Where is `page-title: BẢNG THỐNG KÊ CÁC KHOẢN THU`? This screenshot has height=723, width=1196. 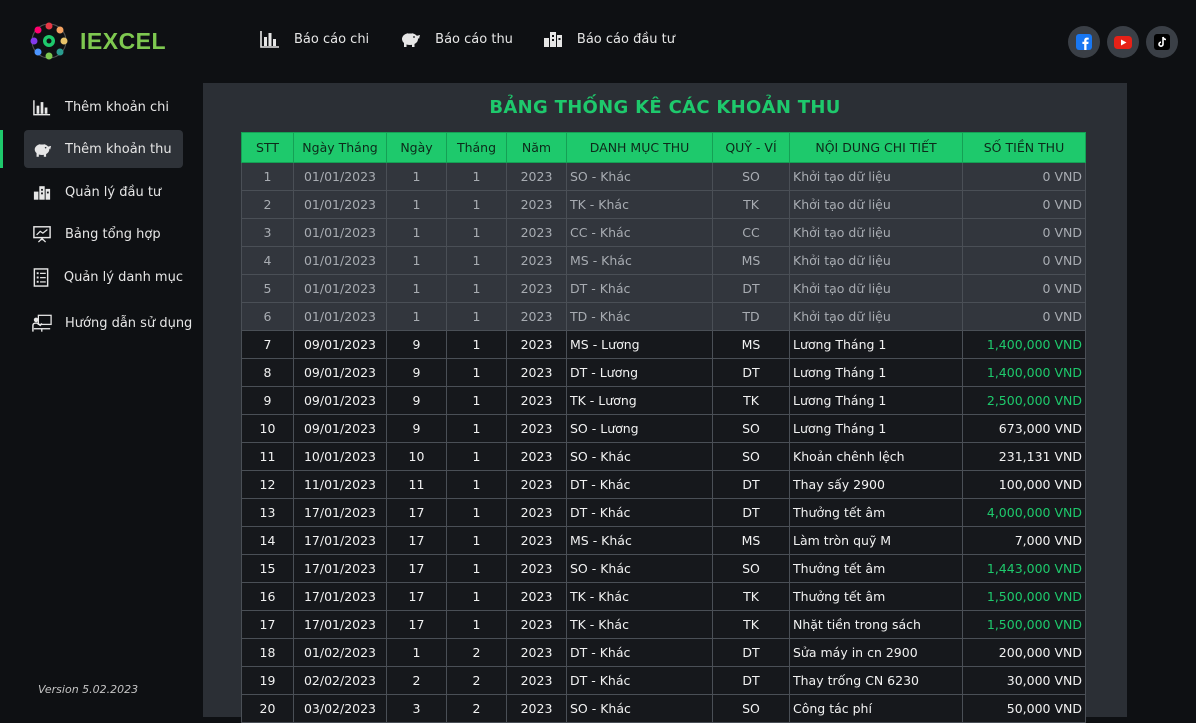
page-title: BẢNG THỐNG KÊ CÁC KHOẢN THU is located at coordinates (665, 107).